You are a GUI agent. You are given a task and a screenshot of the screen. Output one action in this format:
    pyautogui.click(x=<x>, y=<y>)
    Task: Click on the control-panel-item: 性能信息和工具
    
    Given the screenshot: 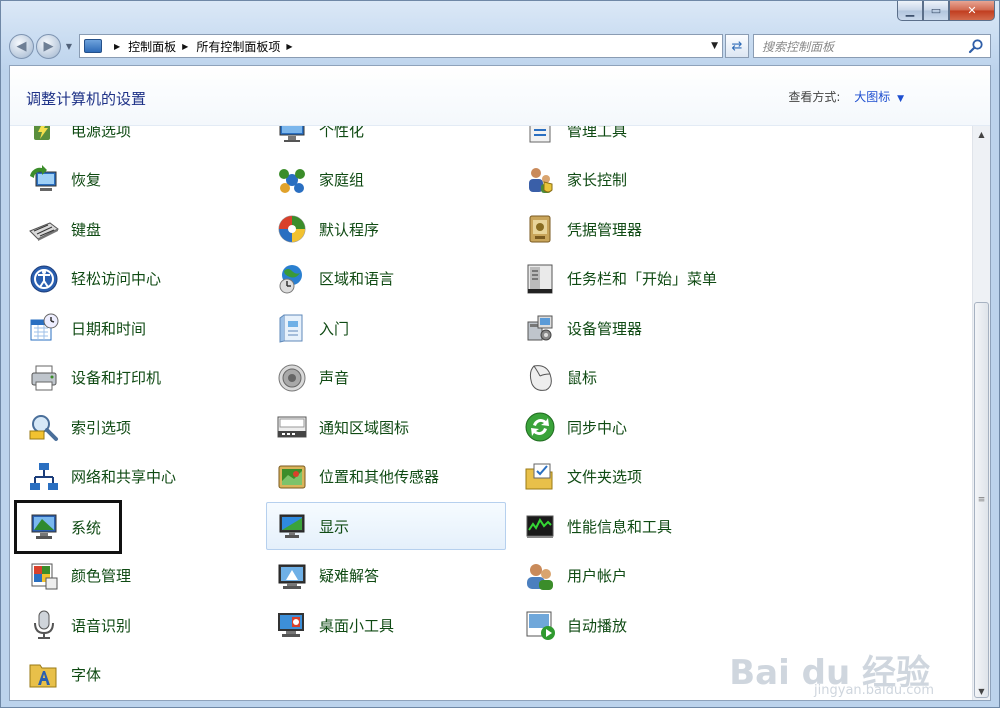 What is the action you would take?
    pyautogui.click(x=634, y=526)
    